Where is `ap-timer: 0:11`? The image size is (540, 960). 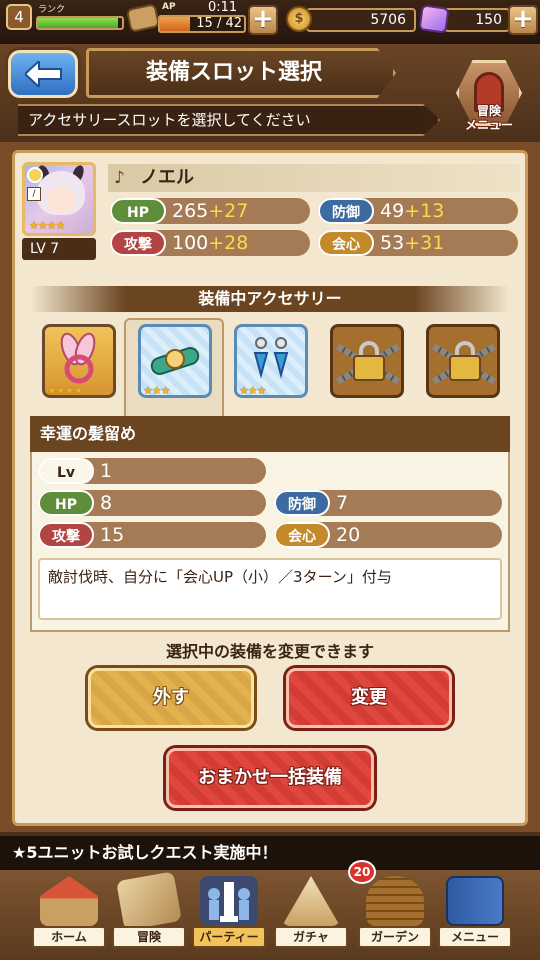 ap-timer: 0:11 is located at coordinates (223, 7).